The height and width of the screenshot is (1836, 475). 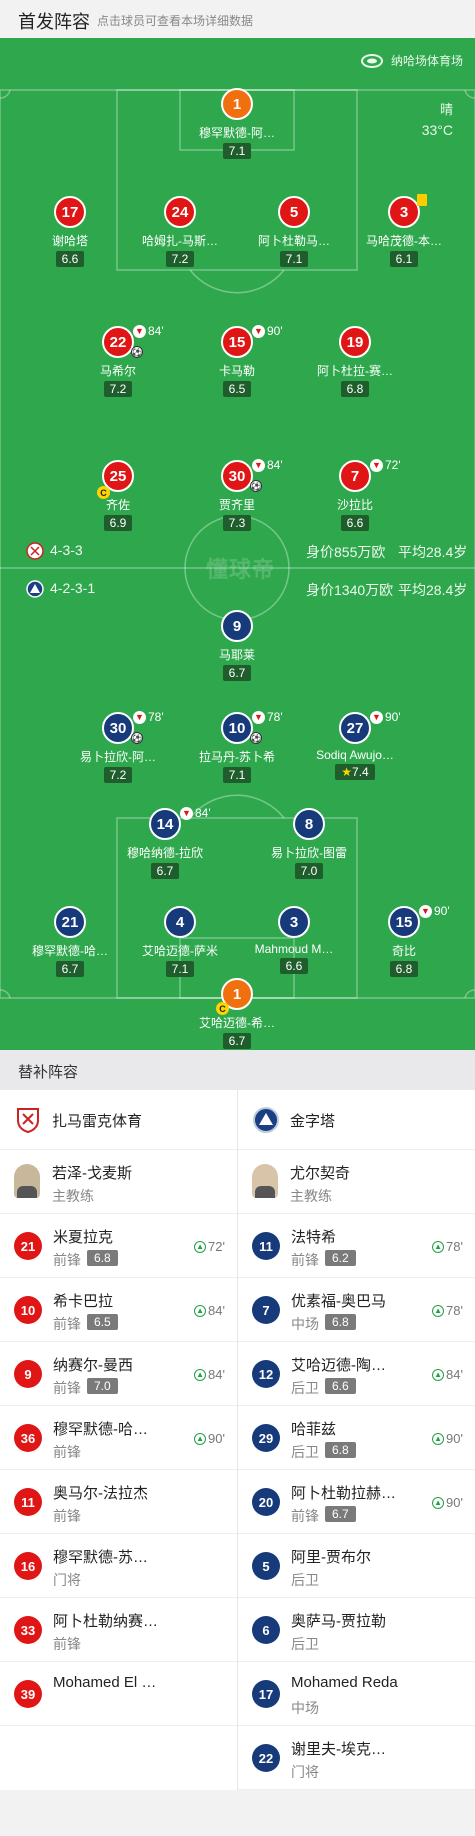 What do you see at coordinates (356, 1566) in the screenshot?
I see `sub-player-row: 5 阿里-贾布尔 后卫` at bounding box center [356, 1566].